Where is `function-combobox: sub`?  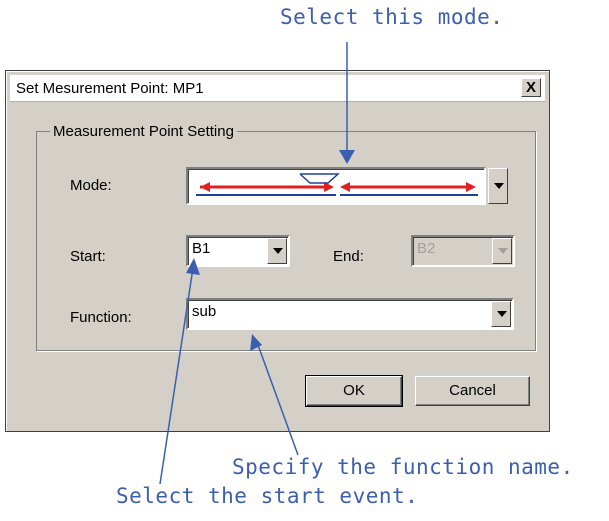
function-combobox: sub is located at coordinates (350, 314).